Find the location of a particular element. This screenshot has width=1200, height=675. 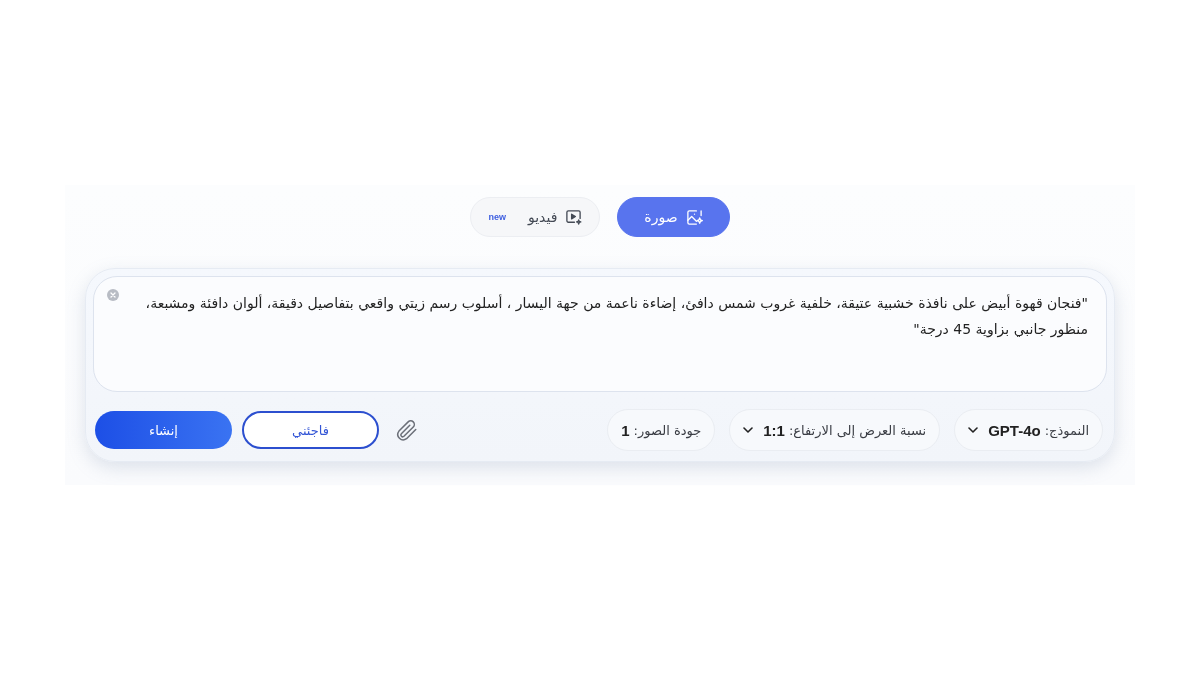

surprise-button: فاجئني is located at coordinates (310, 430).